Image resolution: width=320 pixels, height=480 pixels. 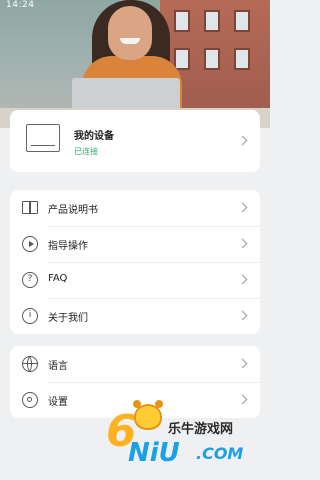 I want to click on watermark-brand: NiU, so click(x=154, y=453).